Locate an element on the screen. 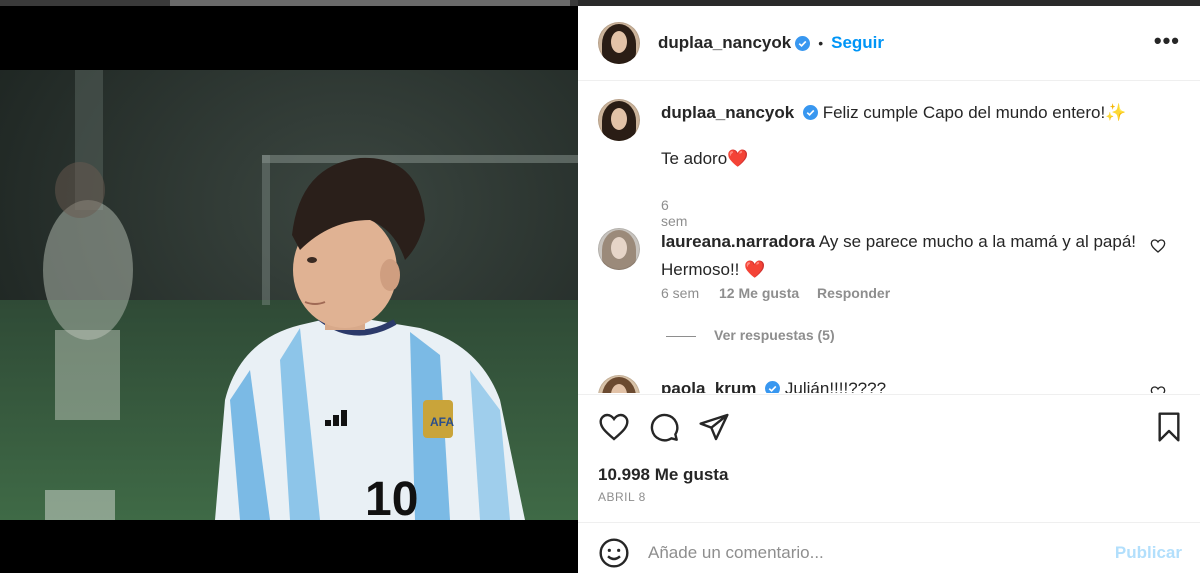 This screenshot has width=1200, height=573. media-top-strip is located at coordinates (289, 3).